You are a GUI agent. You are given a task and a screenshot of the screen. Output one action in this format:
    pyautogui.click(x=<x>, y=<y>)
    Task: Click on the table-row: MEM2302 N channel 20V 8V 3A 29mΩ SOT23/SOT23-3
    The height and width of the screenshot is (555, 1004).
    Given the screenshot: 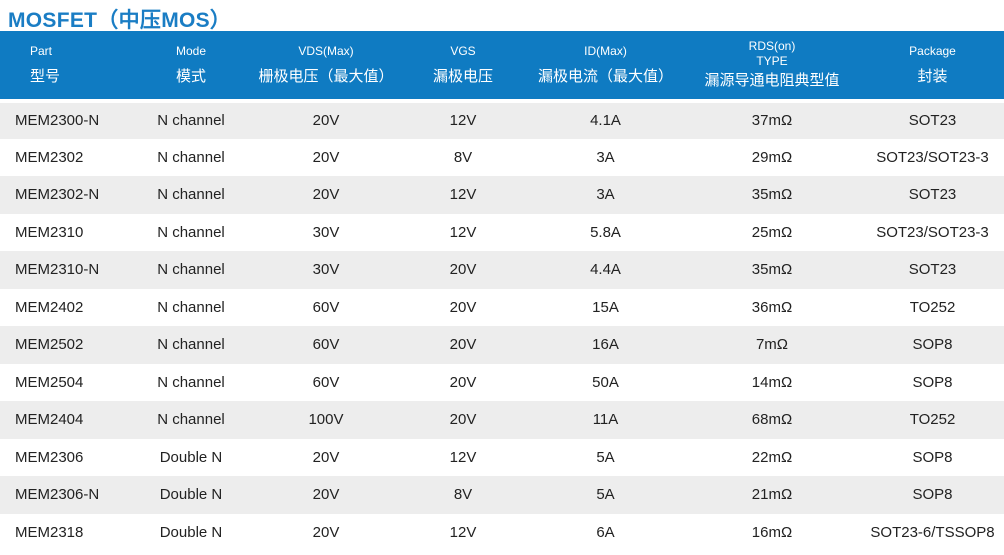 What is the action you would take?
    pyautogui.click(x=502, y=157)
    